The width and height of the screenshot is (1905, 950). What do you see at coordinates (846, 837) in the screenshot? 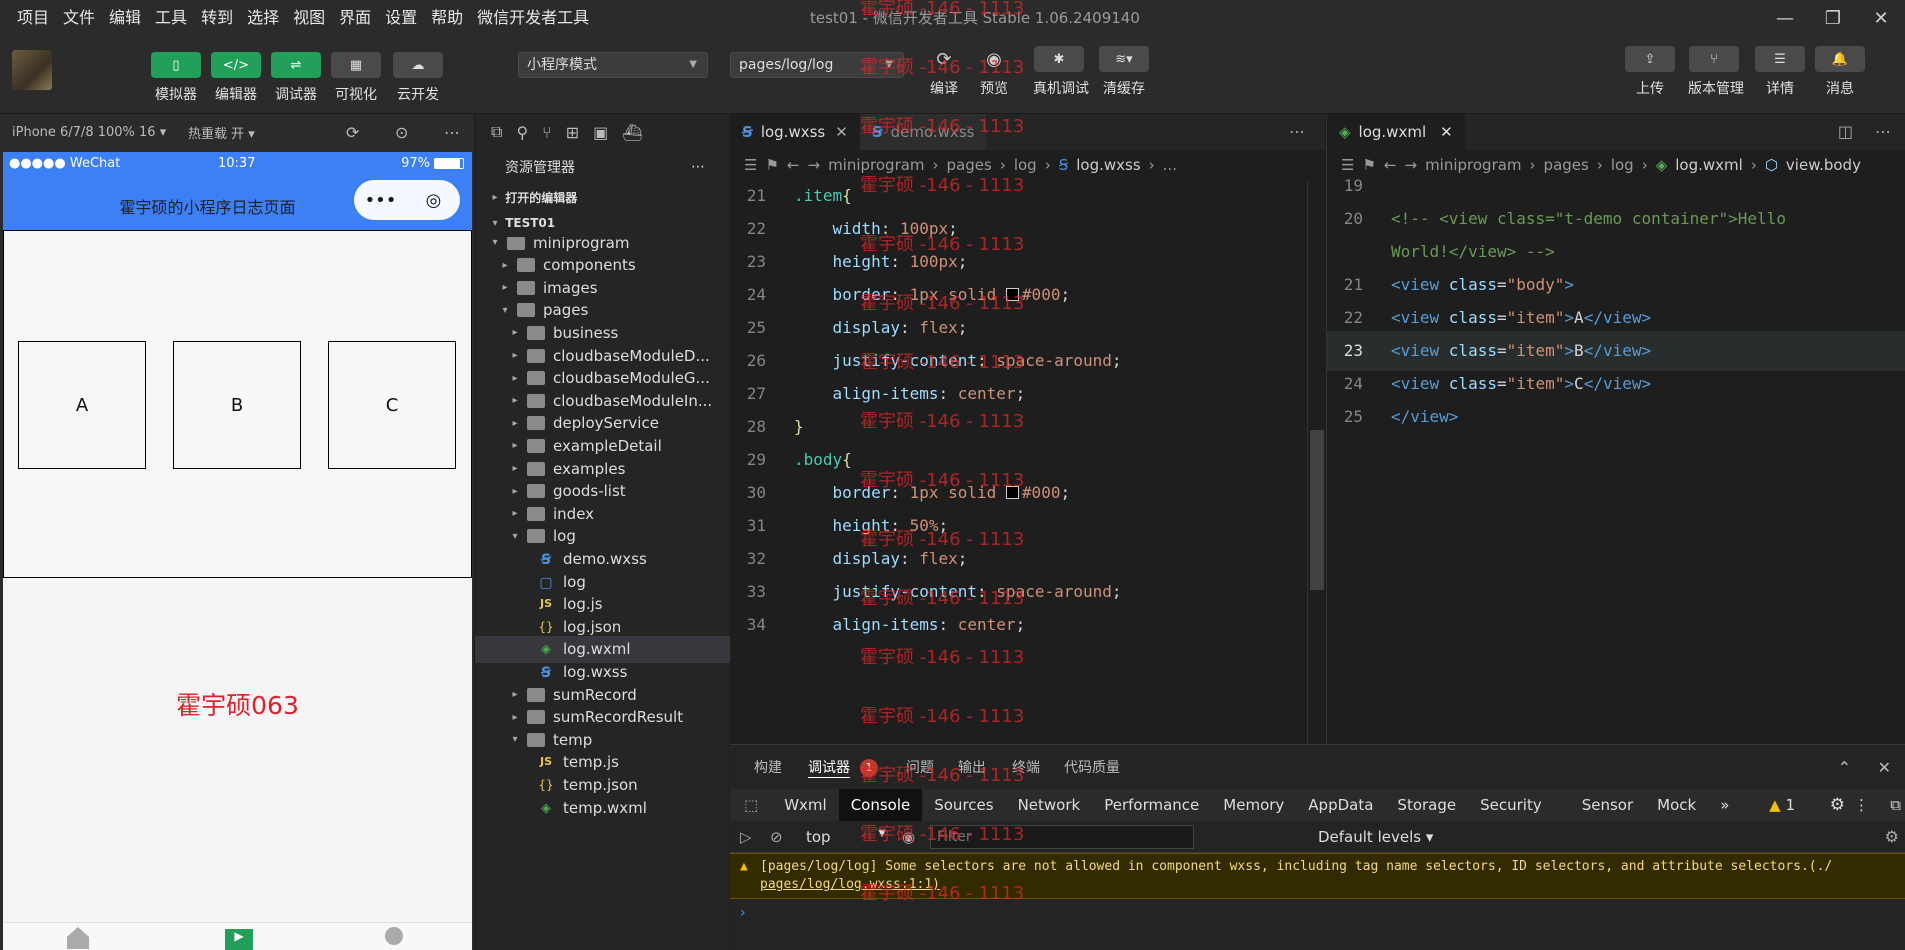
I see `context-select: top ▼` at bounding box center [846, 837].